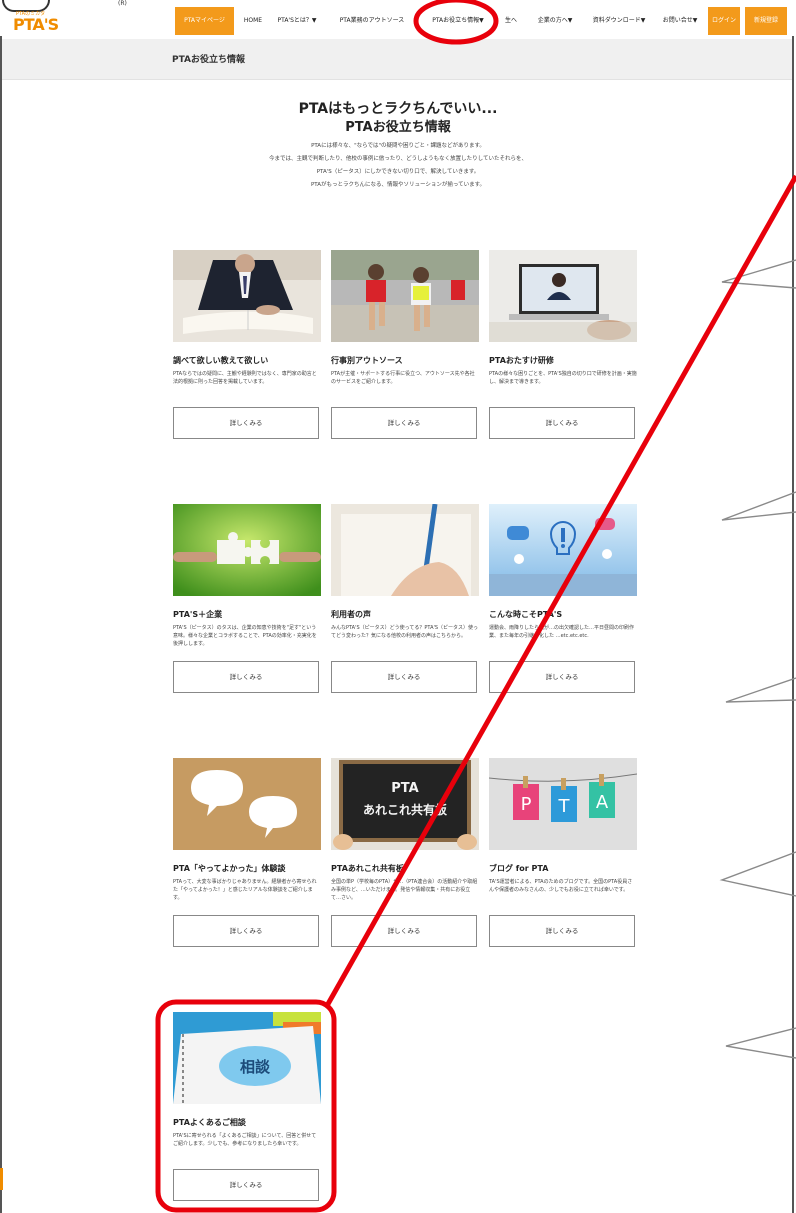 This screenshot has width=796, height=1213. Describe the element at coordinates (367, 360) in the screenshot. I see `card-title: 行事別アウトソース` at that location.